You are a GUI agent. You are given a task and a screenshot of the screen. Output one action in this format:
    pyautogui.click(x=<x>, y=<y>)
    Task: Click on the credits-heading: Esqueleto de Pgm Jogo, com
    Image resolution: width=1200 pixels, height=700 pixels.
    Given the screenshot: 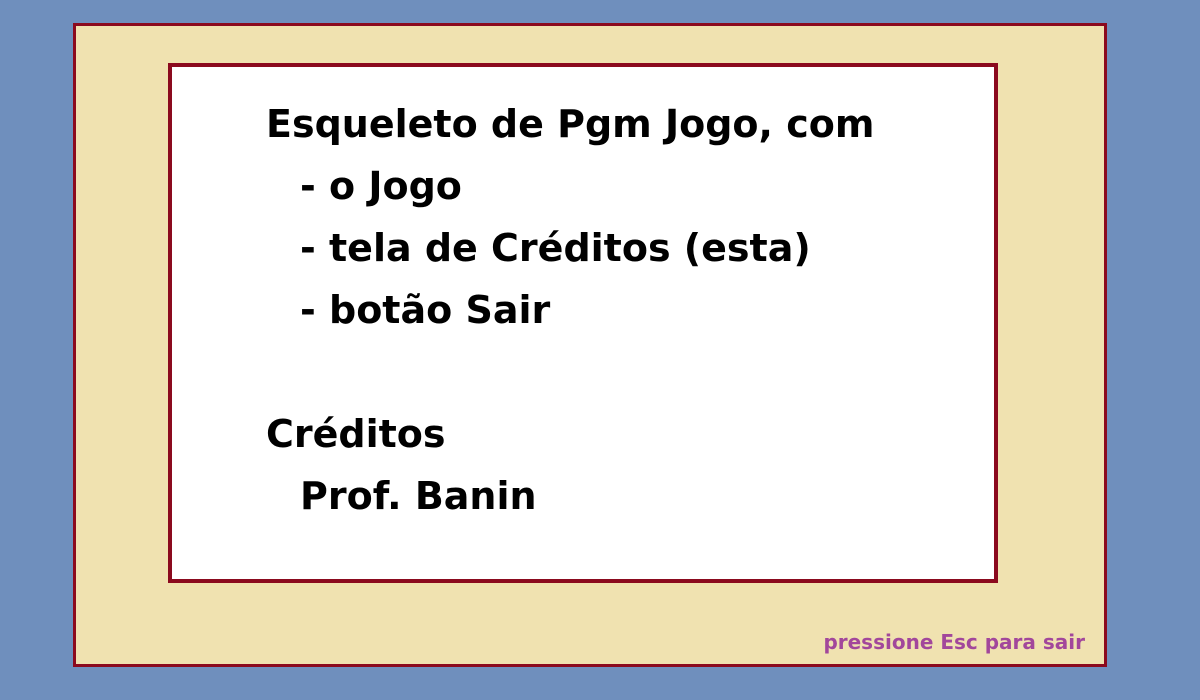 What is the action you would take?
    pyautogui.click(x=570, y=124)
    